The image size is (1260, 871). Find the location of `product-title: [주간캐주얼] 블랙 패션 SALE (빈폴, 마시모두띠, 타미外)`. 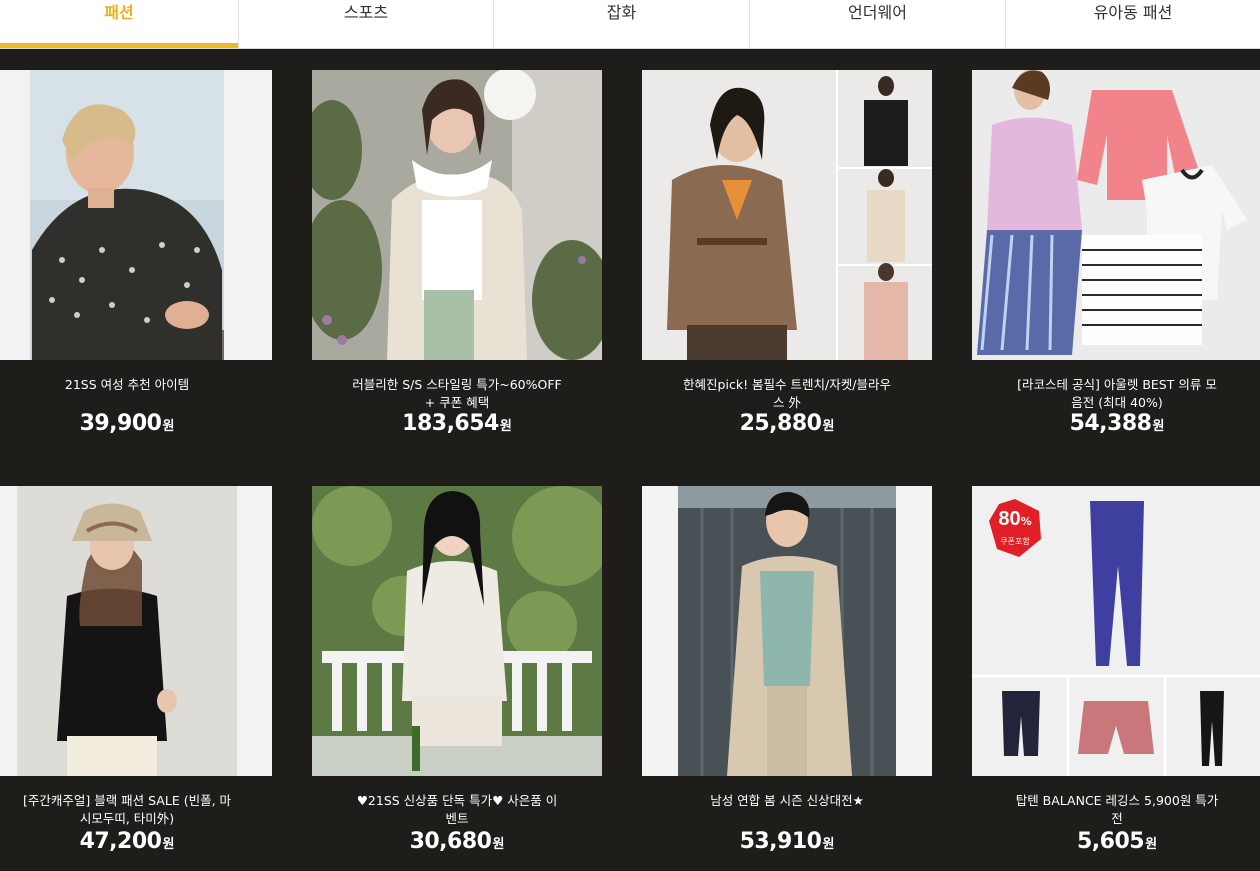

product-title: [주간캐주얼] 블랙 패션 SALE (빈폴, 마시모두띠, 타미外) is located at coordinates (136, 810).